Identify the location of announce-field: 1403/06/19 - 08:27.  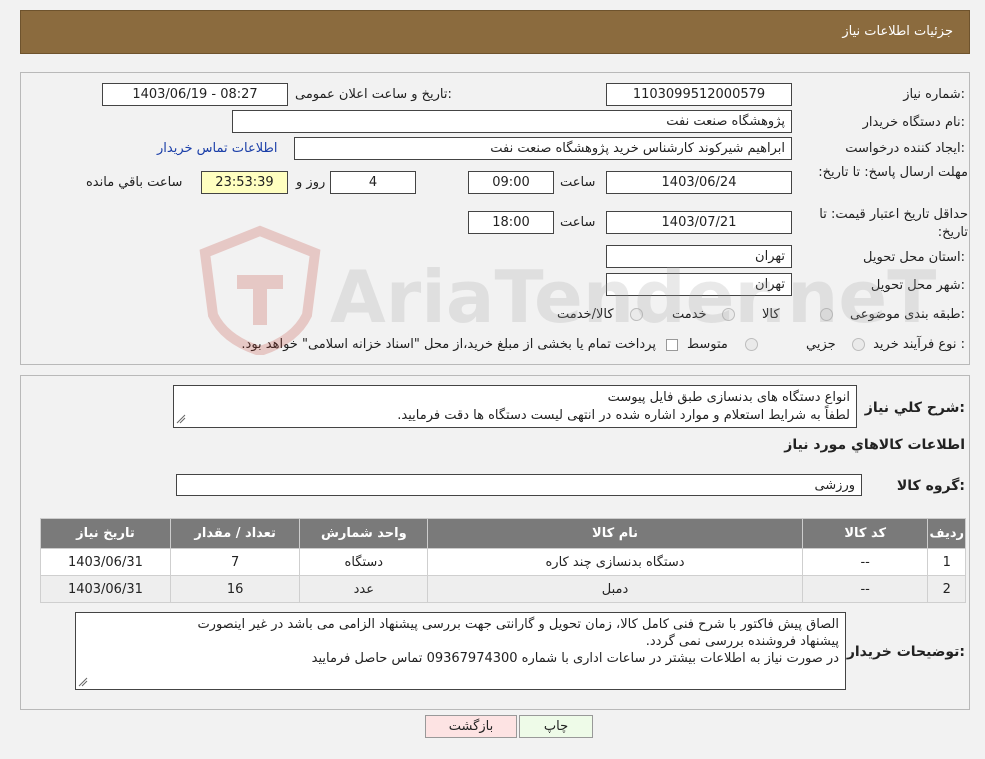
(195, 94).